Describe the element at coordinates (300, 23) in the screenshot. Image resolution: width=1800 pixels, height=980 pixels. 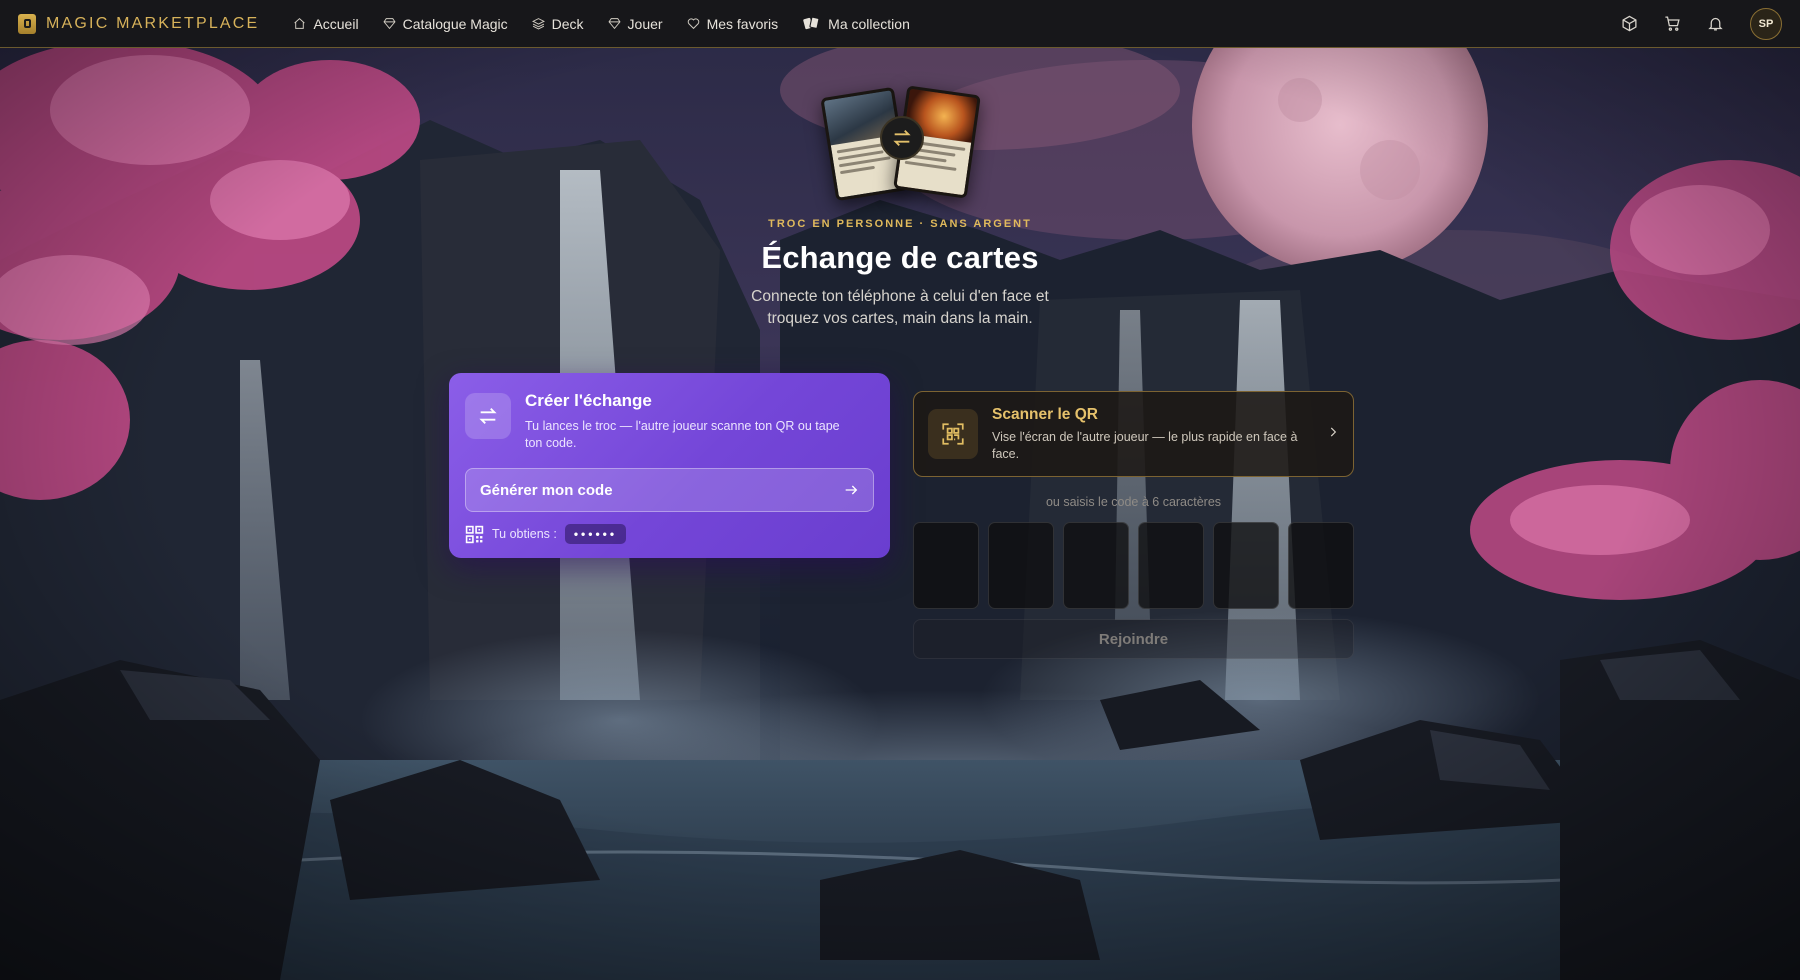
I see `home-icon` at that location.